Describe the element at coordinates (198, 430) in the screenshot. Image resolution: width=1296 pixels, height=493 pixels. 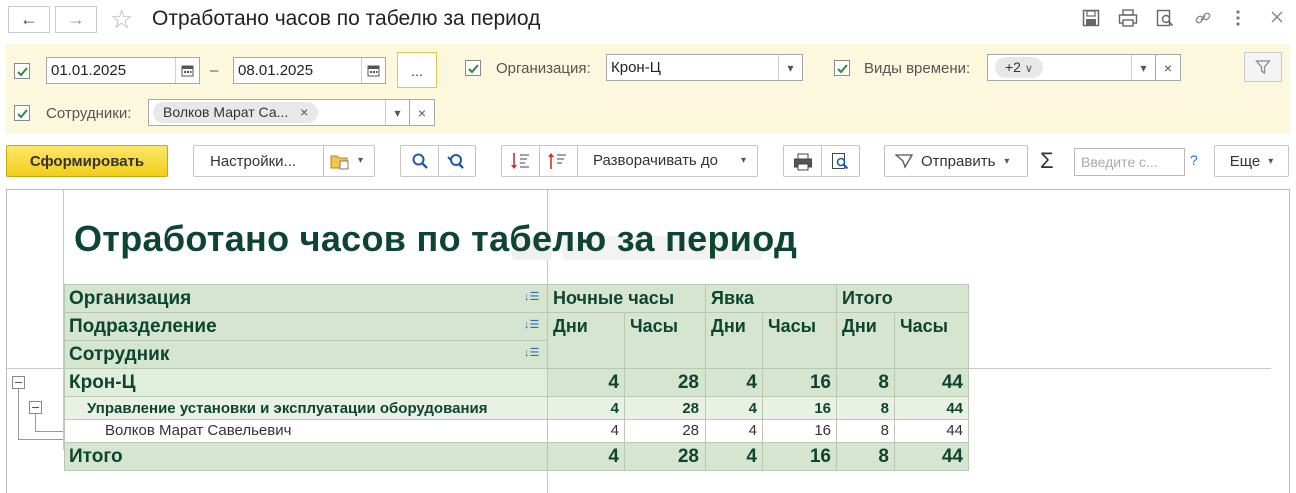
I see `row-employee-name: Волков Марат Савельевич` at that location.